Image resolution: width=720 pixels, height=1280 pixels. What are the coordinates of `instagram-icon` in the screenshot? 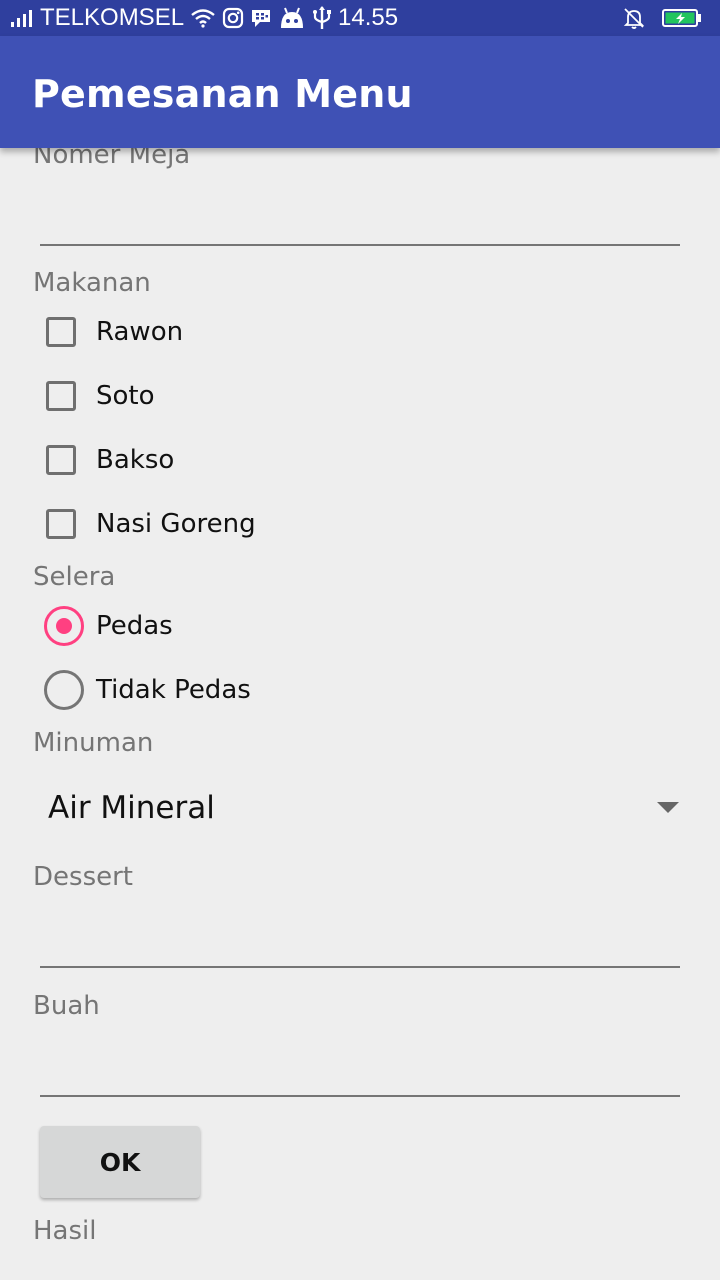 It's located at (233, 18).